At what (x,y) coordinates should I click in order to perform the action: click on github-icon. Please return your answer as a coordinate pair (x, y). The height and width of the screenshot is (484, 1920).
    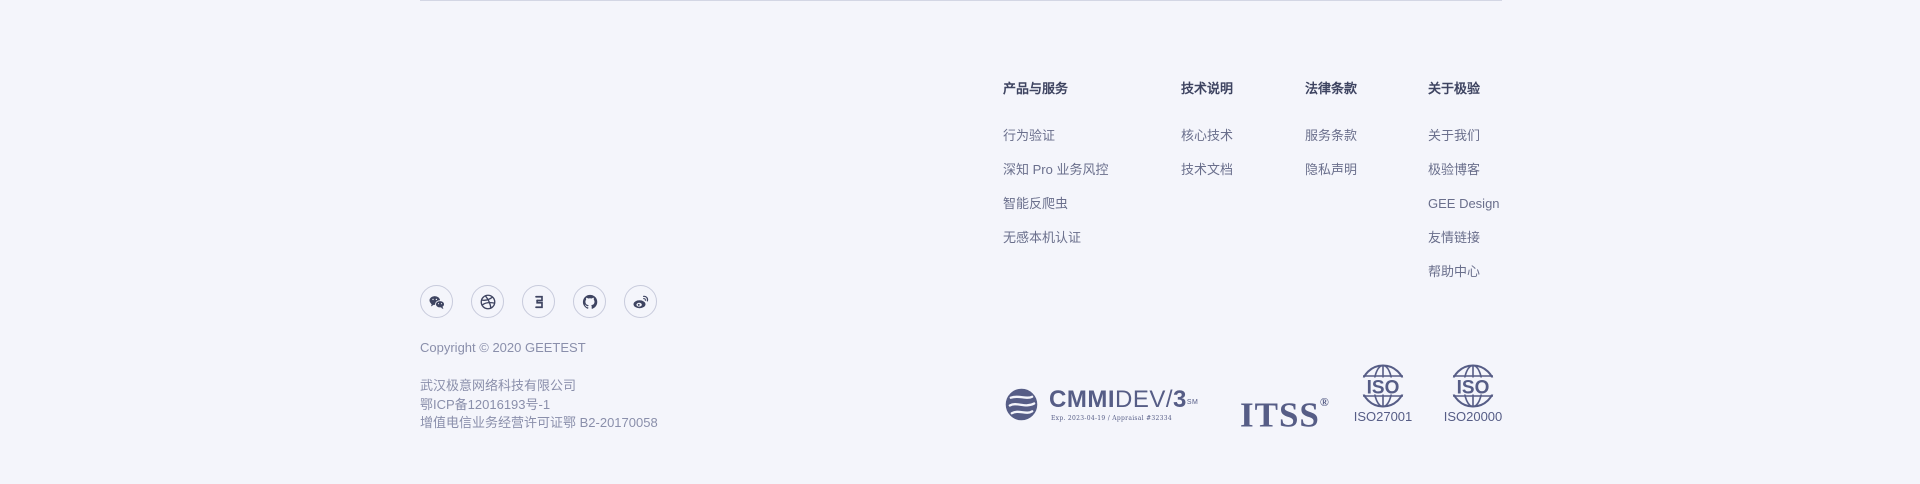
    Looking at the image, I should click on (589, 301).